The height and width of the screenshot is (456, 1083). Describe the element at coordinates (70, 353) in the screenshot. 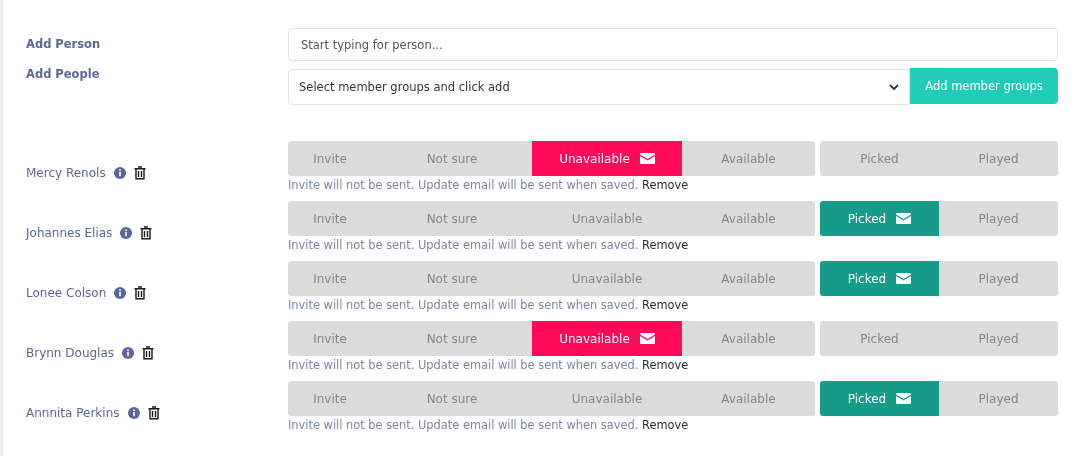

I see `person-name: Brynn Douglas` at that location.